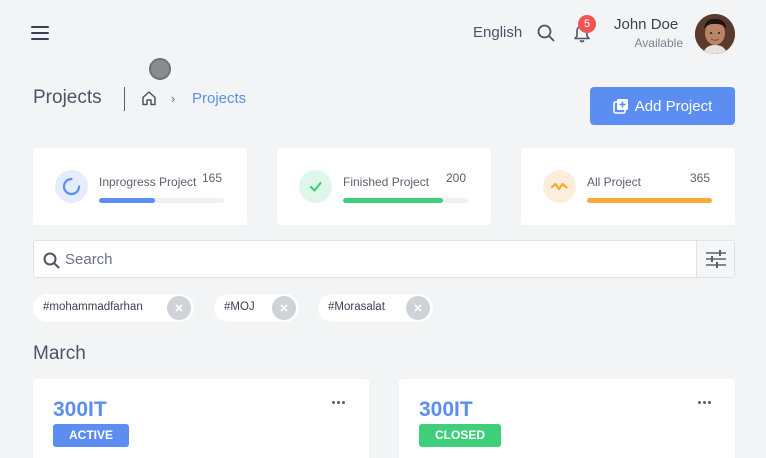  I want to click on pulse-icon, so click(559, 186).